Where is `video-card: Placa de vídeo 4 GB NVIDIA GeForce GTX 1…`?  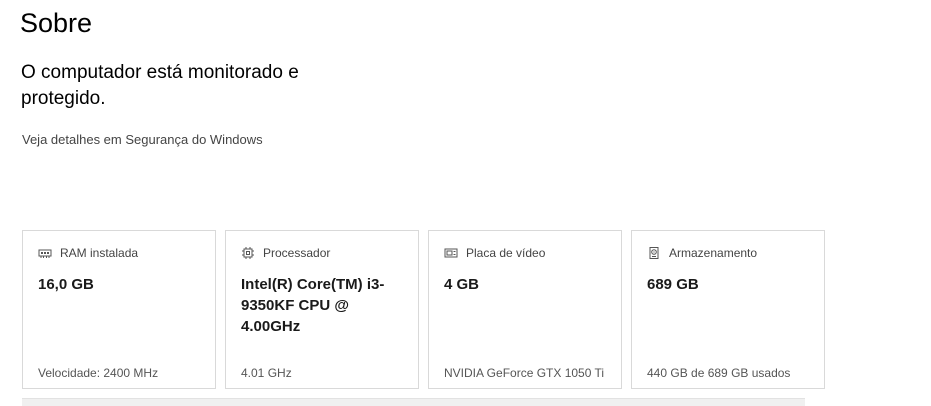
video-card: Placa de vídeo 4 GB NVIDIA GeForce GTX 1… is located at coordinates (525, 309).